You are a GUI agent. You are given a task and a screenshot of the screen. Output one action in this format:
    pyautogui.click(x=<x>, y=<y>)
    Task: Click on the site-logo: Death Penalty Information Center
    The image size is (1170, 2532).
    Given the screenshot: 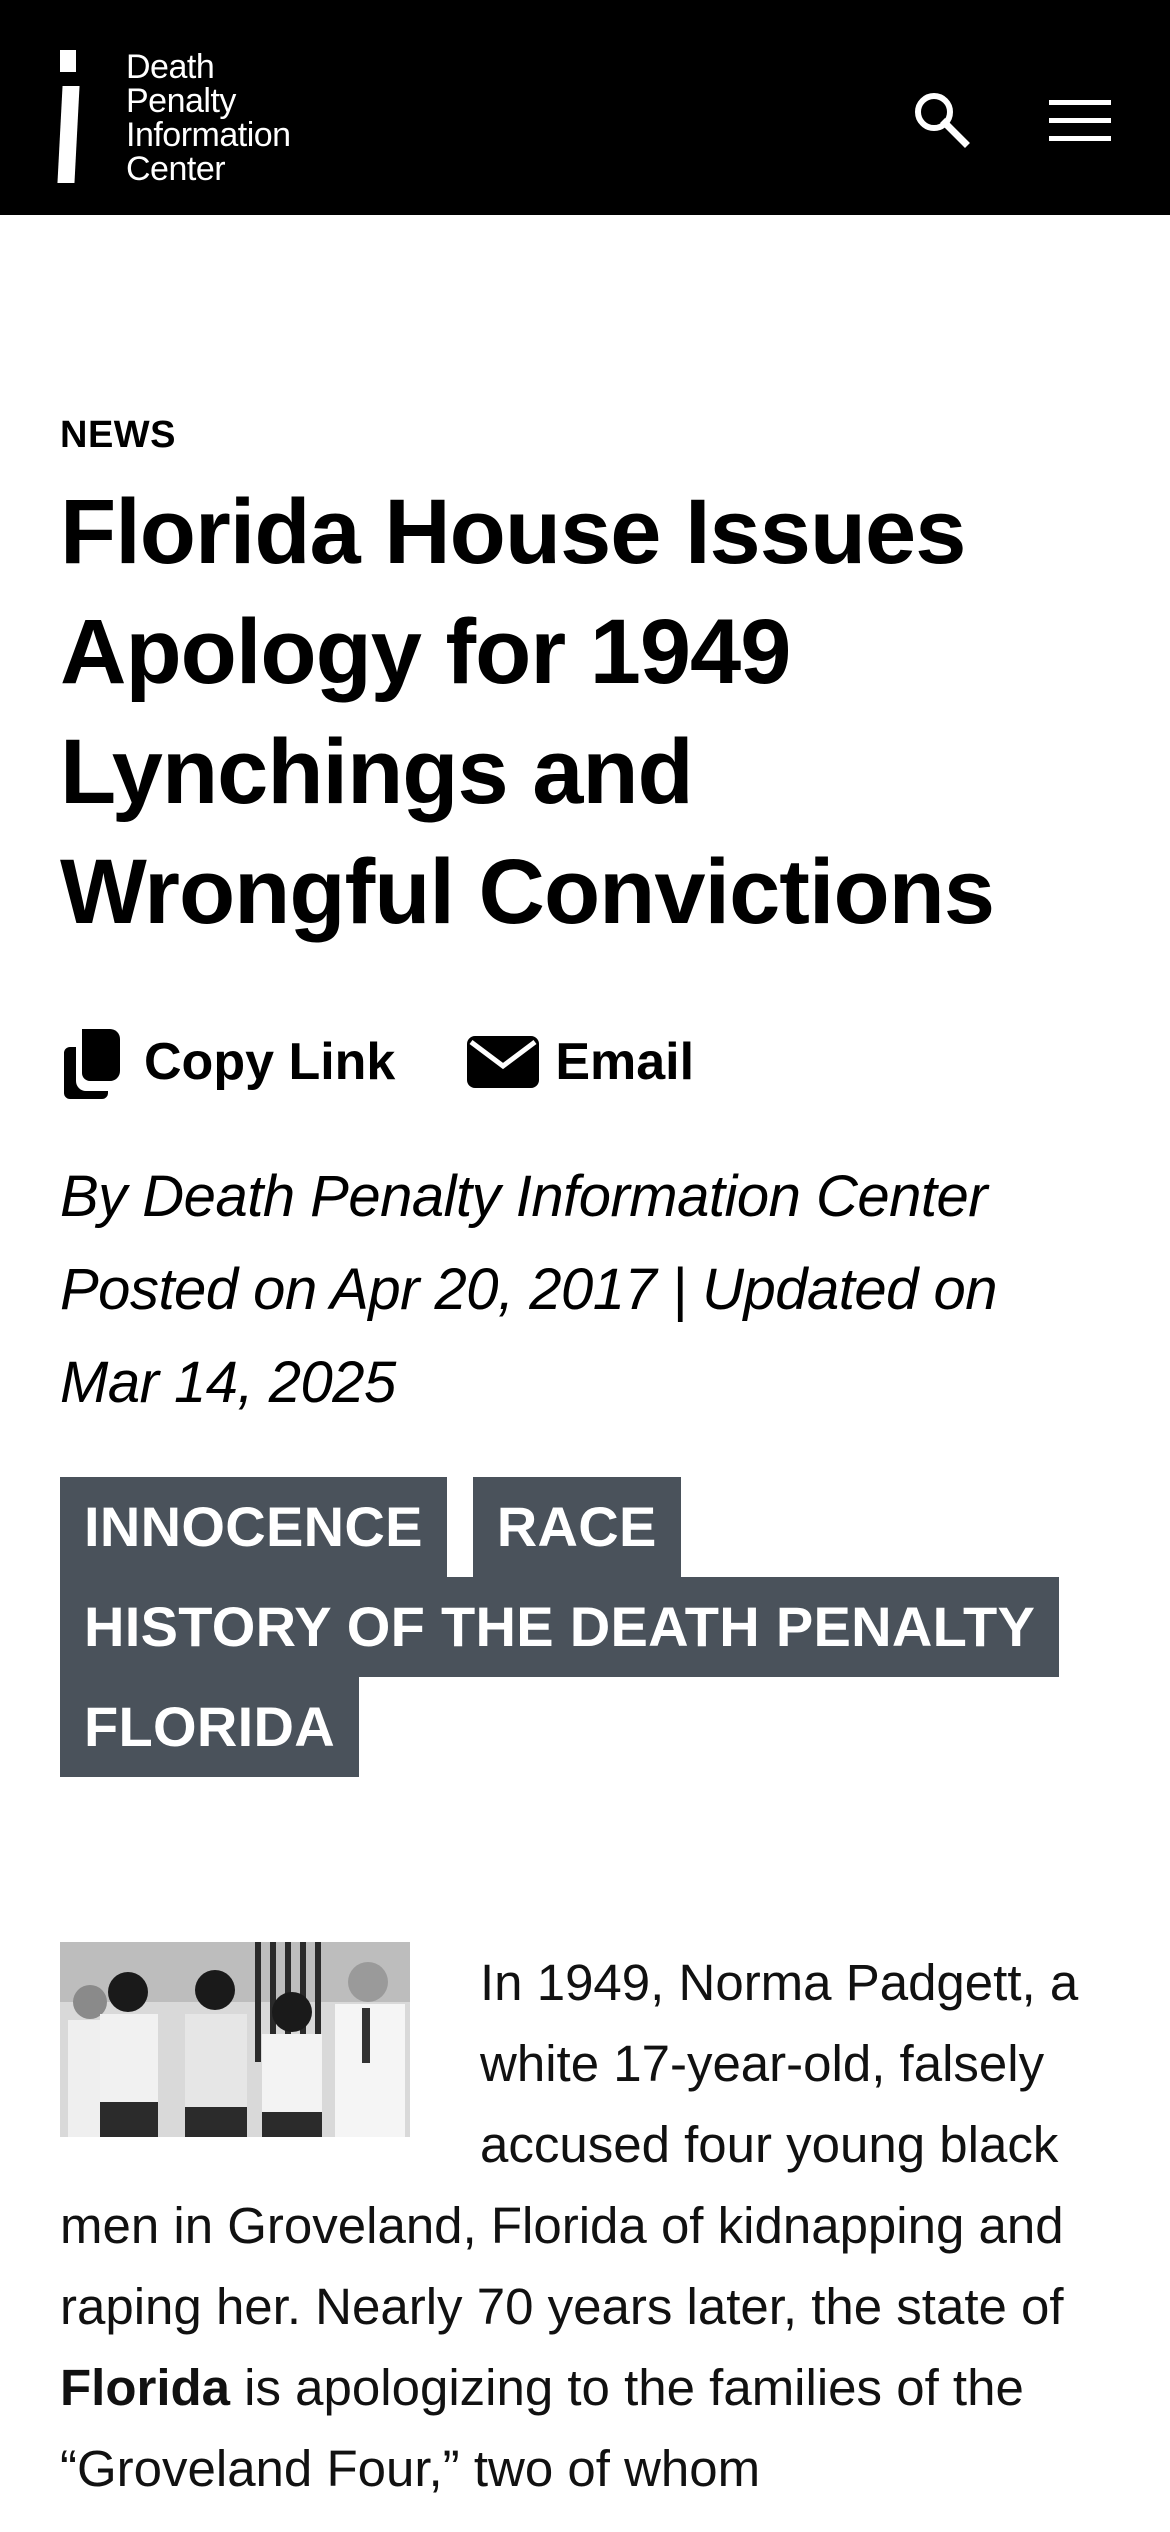 What is the action you would take?
    pyautogui.click(x=174, y=118)
    